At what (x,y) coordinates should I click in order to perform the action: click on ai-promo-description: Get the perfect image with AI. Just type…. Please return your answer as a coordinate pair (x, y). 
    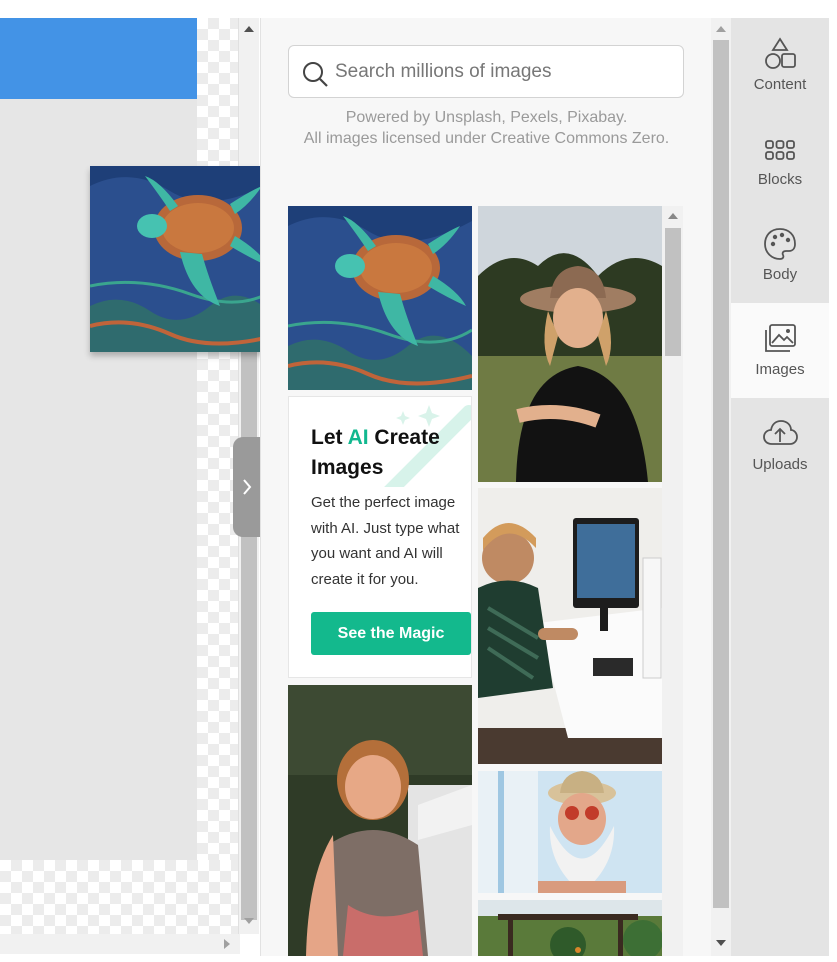
    Looking at the image, I should click on (385, 541).